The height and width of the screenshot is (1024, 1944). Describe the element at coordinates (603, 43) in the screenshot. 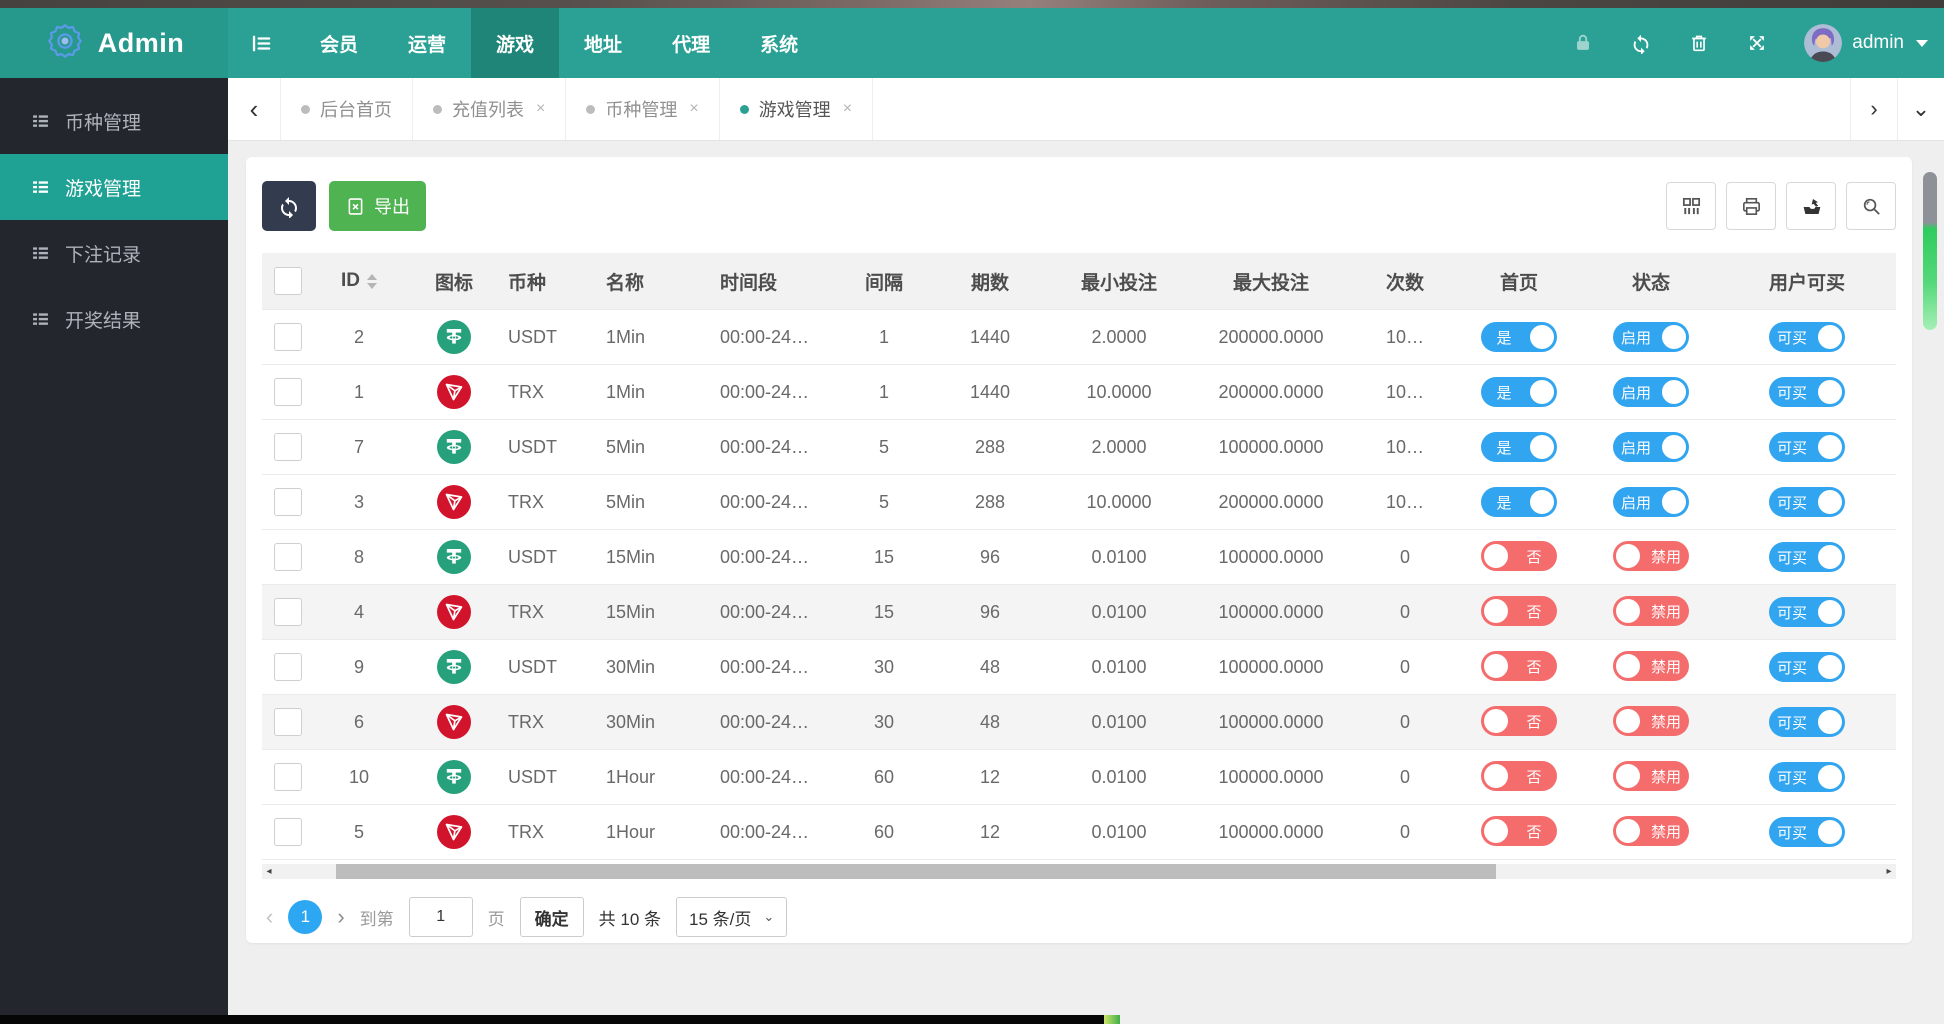

I see `nav-item-4: 地址` at that location.